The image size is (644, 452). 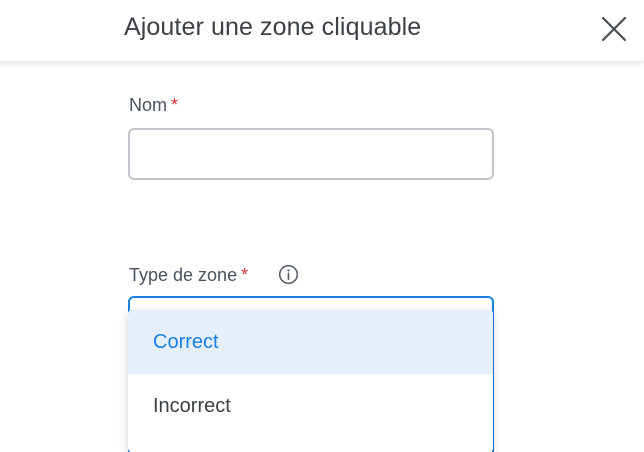 I want to click on close-icon, so click(x=614, y=29).